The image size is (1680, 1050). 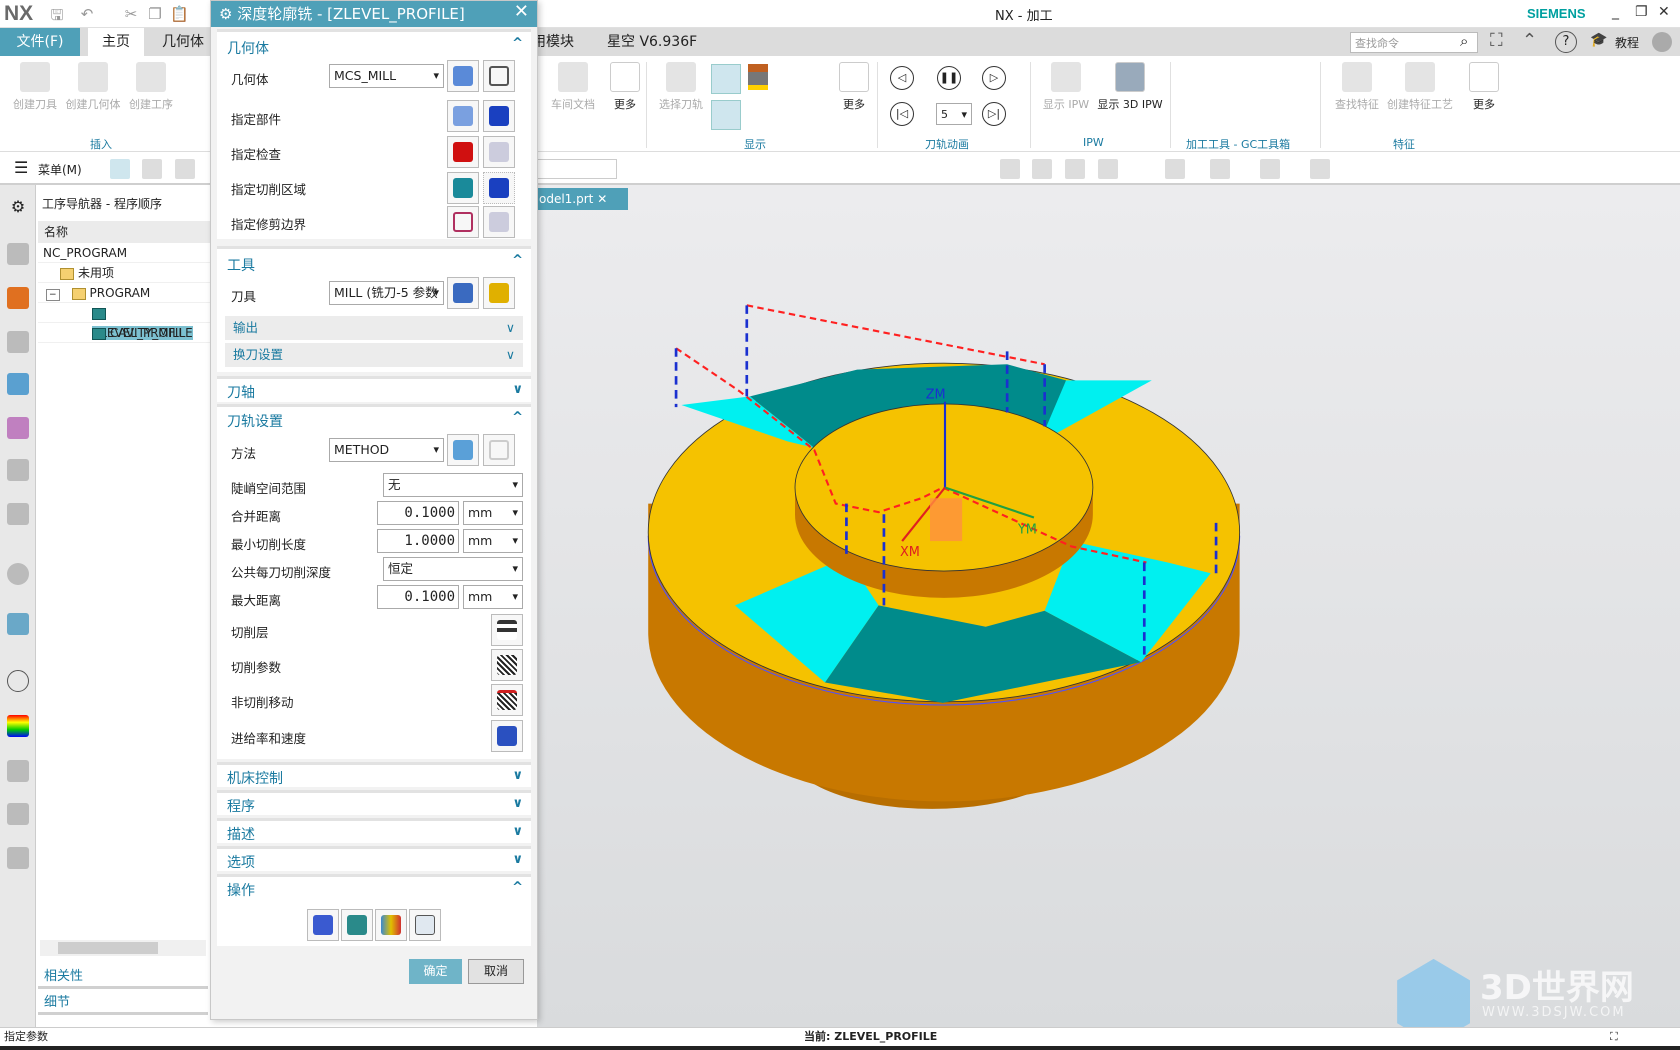 I want to click on tab-home: 主页, so click(x=116, y=42).